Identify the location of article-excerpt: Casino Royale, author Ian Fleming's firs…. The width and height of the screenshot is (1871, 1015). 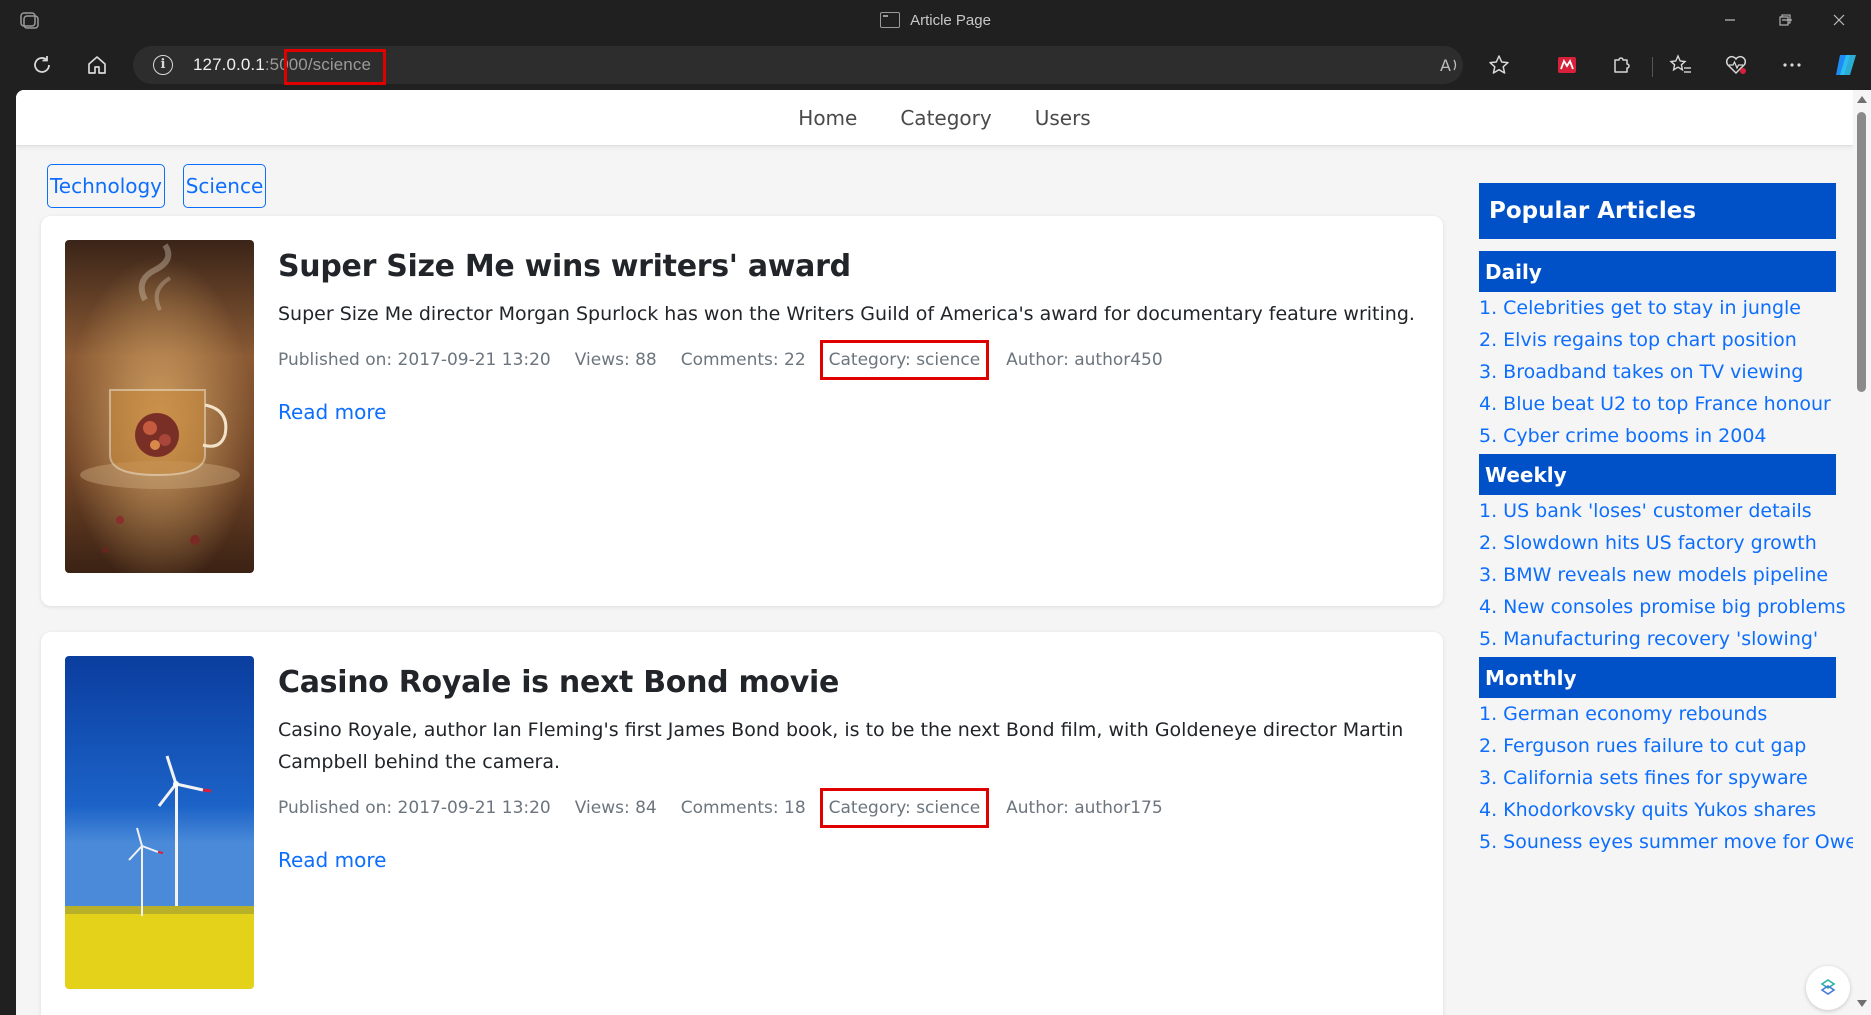
(841, 746).